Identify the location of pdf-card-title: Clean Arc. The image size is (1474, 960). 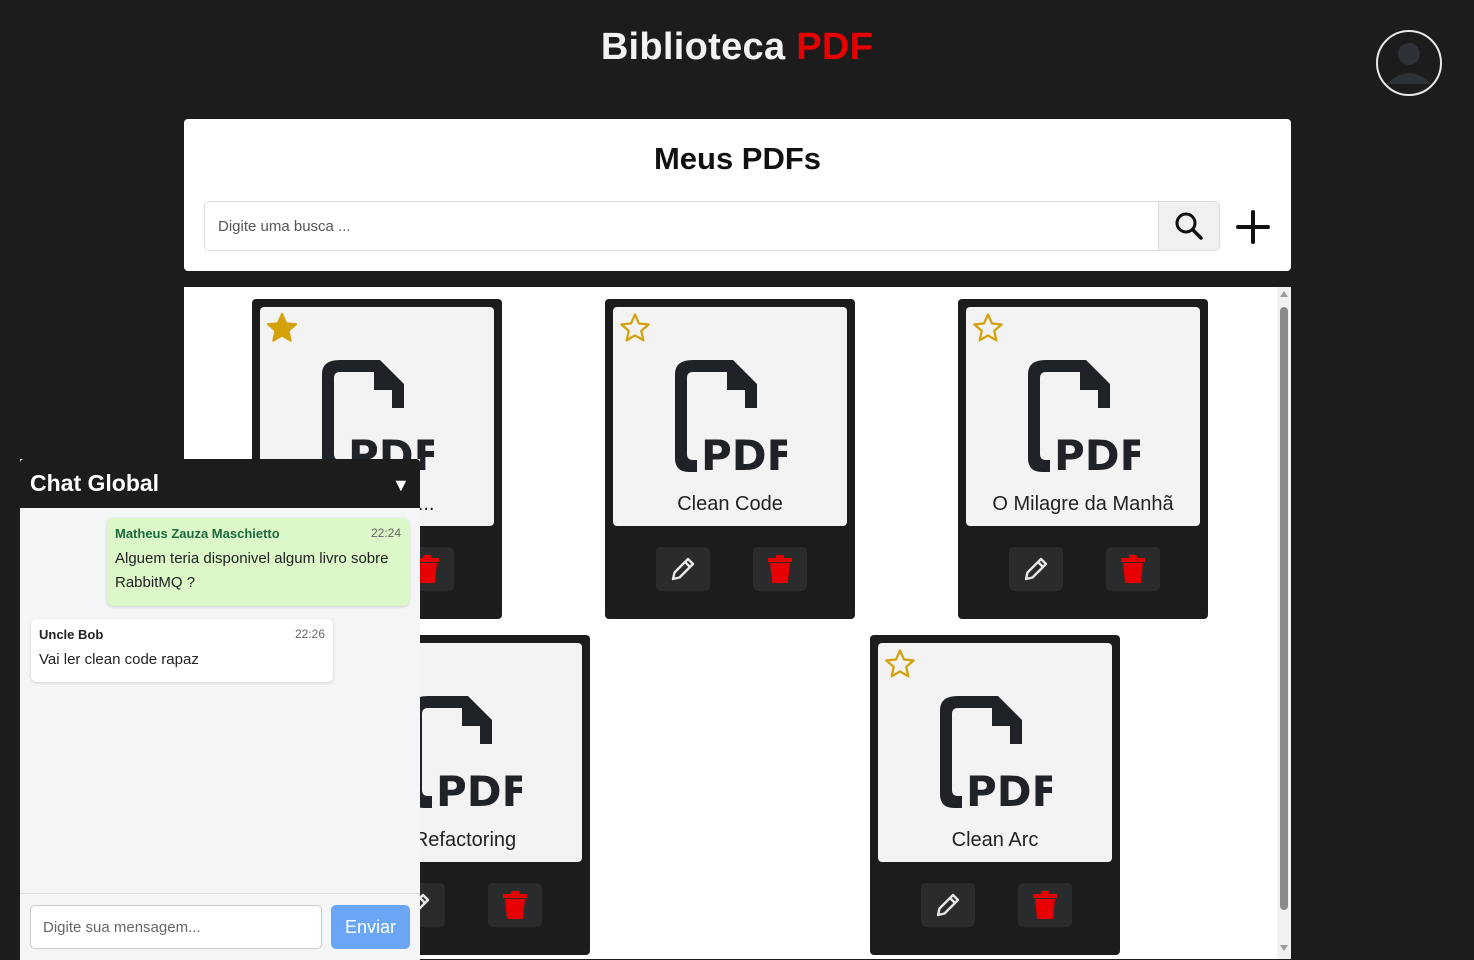
(995, 840).